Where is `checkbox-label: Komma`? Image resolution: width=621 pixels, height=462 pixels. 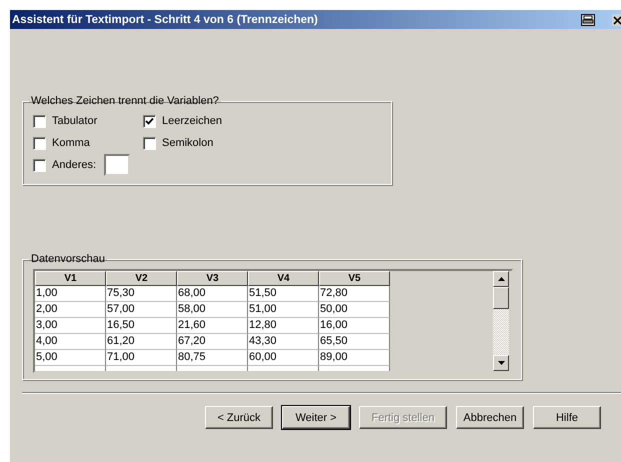
checkbox-label: Komma is located at coordinates (71, 143).